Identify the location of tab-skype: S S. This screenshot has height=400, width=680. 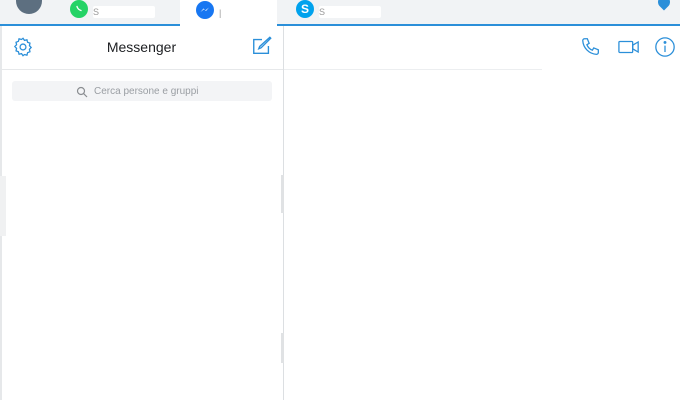
(340, 12).